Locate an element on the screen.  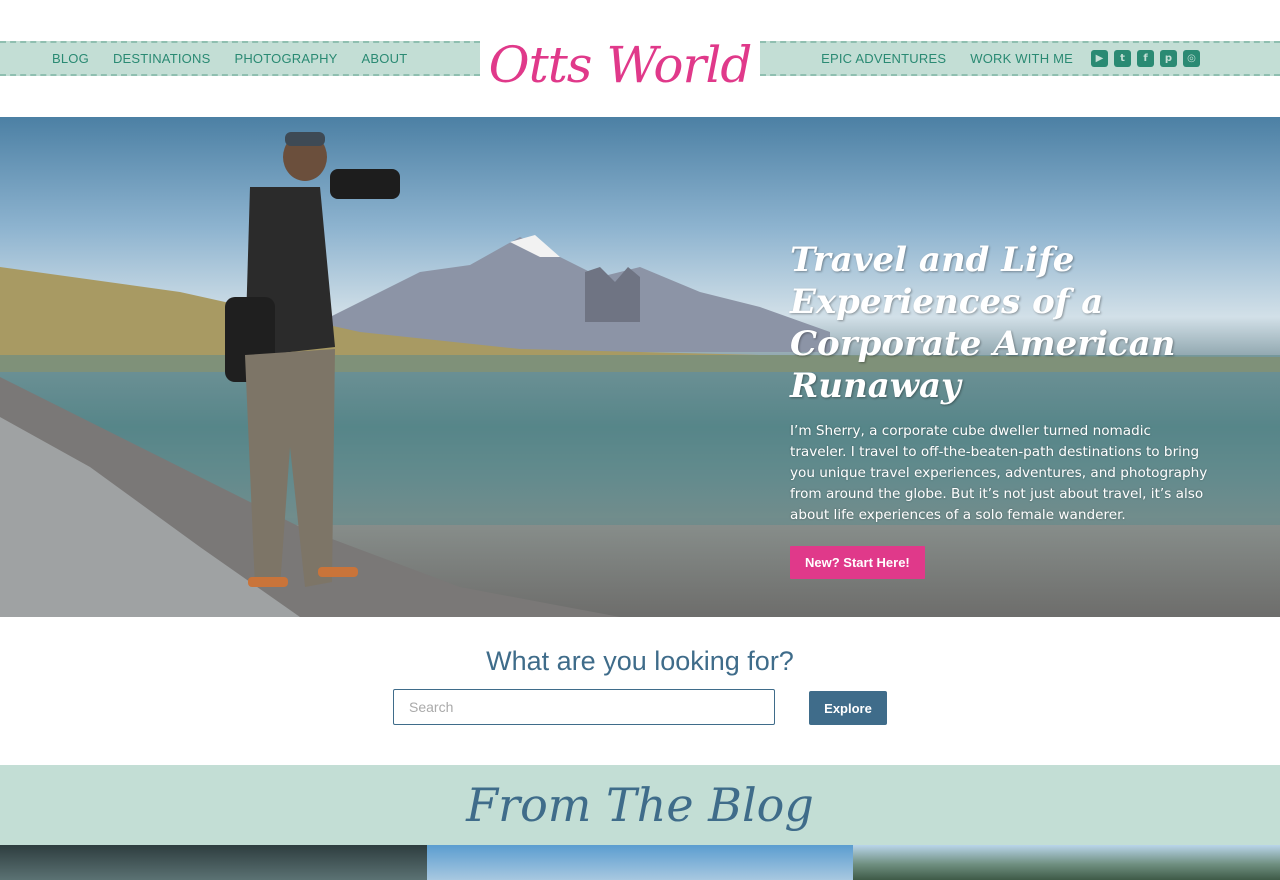
start-here-button: New? Start Here! is located at coordinates (857, 562).